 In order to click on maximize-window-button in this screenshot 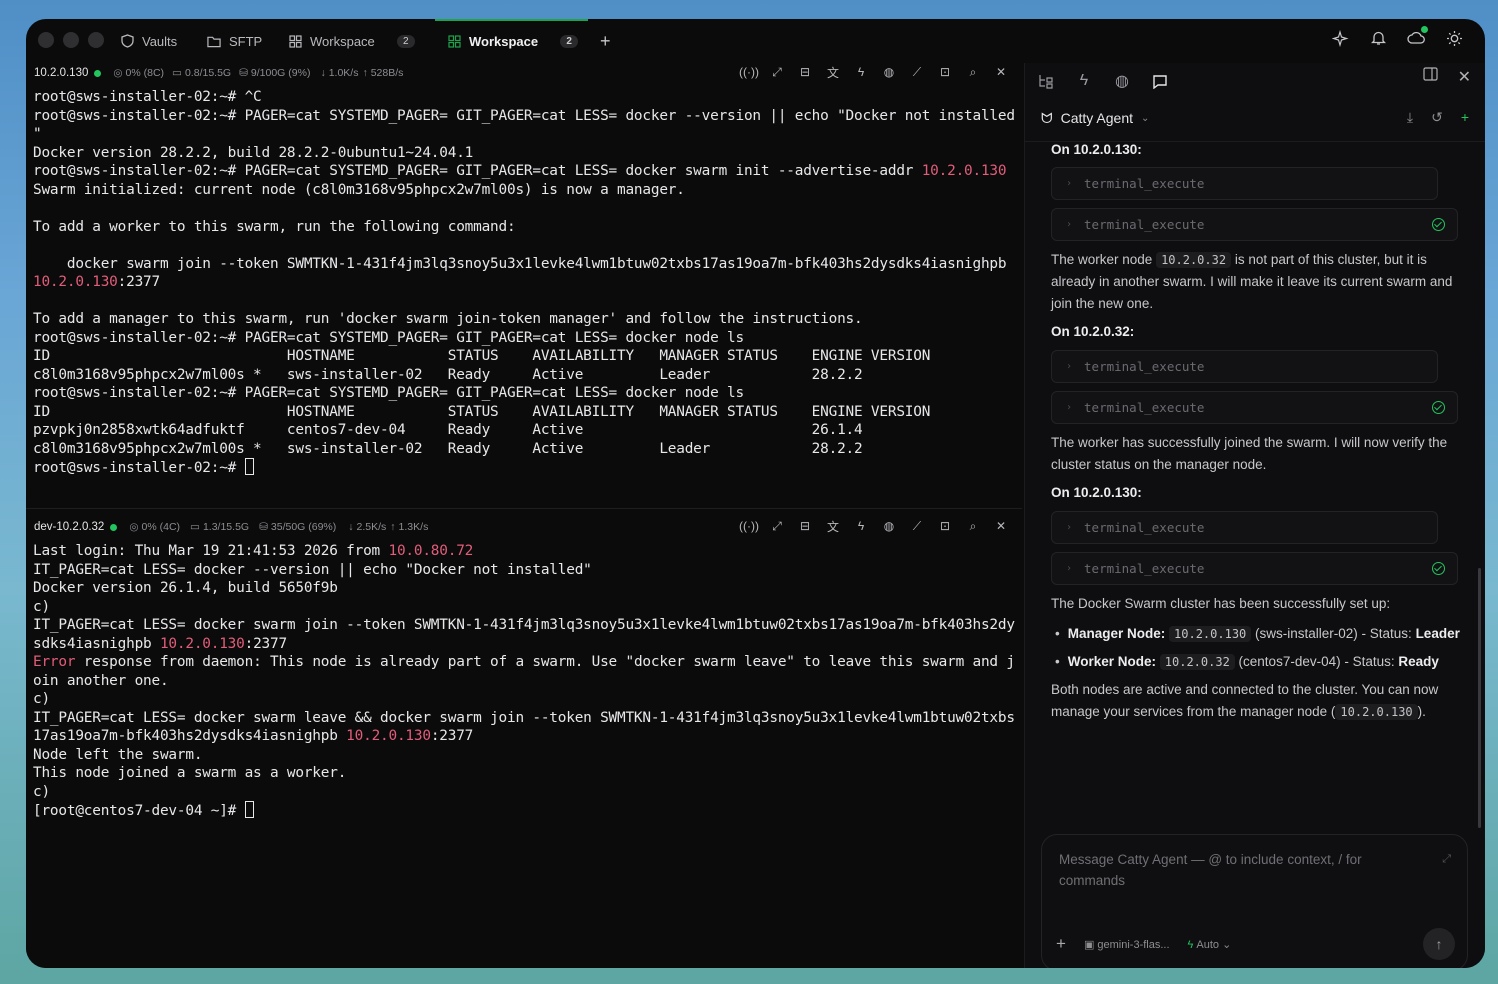, I will do `click(96, 40)`.